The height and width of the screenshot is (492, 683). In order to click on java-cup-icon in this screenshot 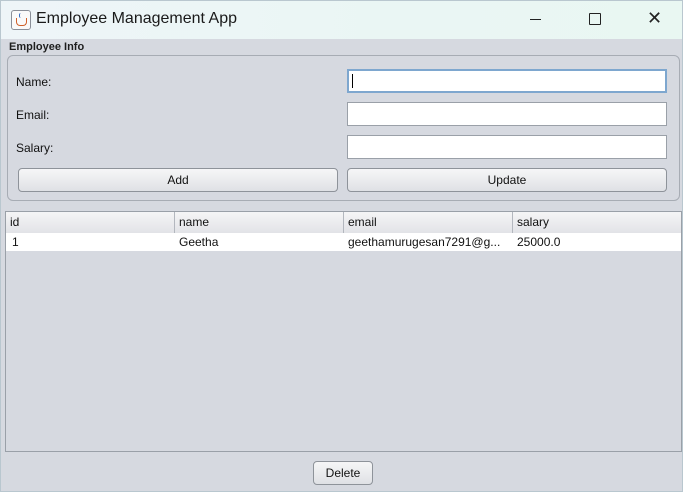, I will do `click(21, 20)`.